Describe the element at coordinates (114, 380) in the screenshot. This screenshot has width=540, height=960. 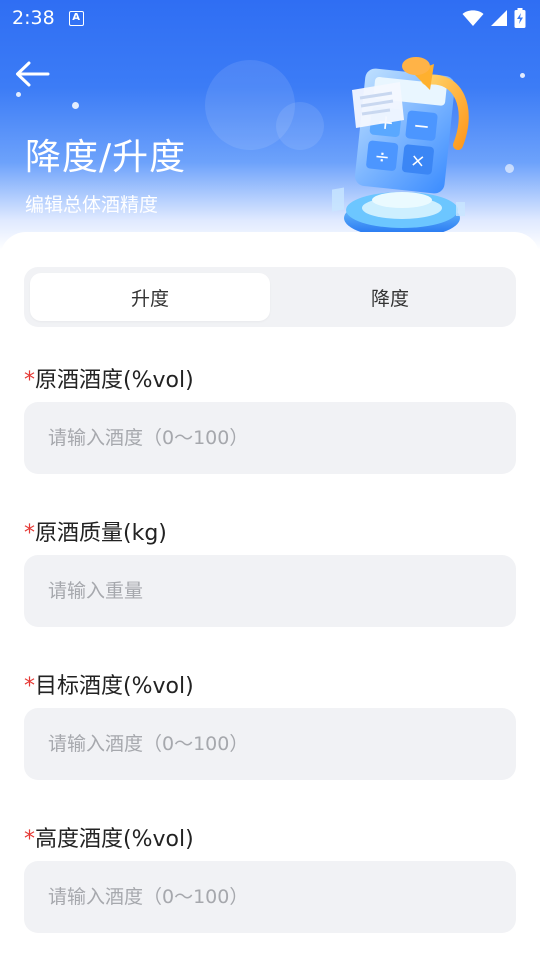
I see `field-label-text: 原酒酒度(%vol)` at that location.